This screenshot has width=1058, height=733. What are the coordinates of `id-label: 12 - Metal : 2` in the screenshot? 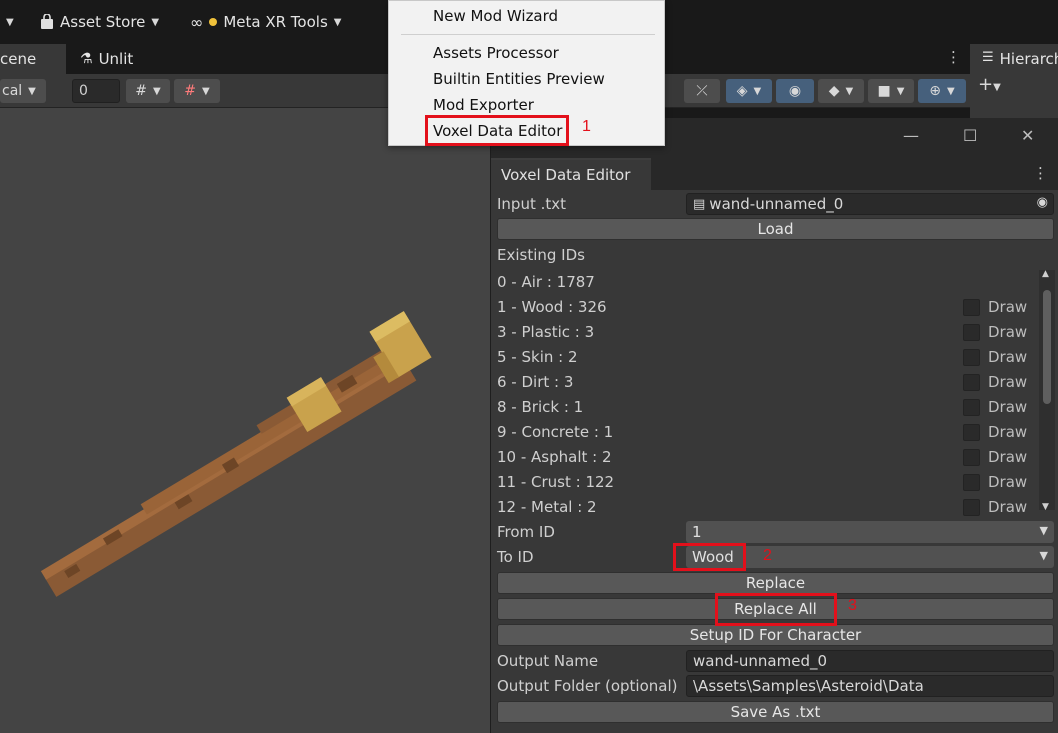 It's located at (547, 507).